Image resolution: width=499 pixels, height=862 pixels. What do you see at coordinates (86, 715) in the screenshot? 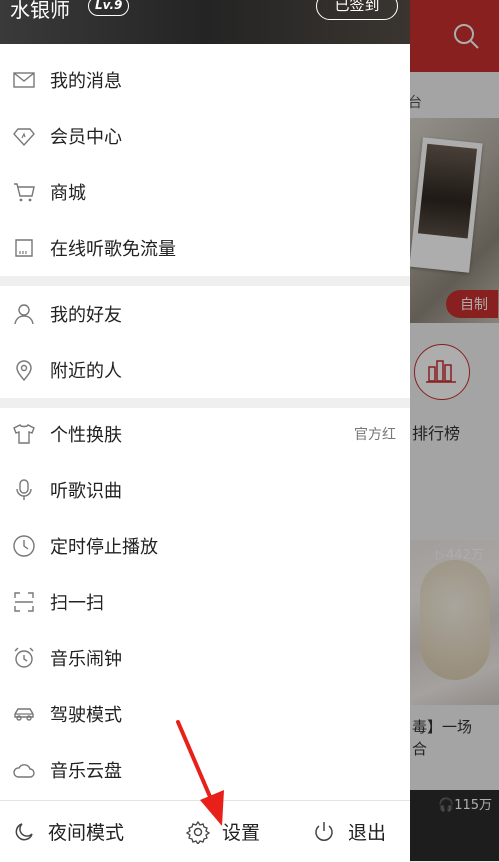
I see `menu-item-label: 驾驶模式` at bounding box center [86, 715].